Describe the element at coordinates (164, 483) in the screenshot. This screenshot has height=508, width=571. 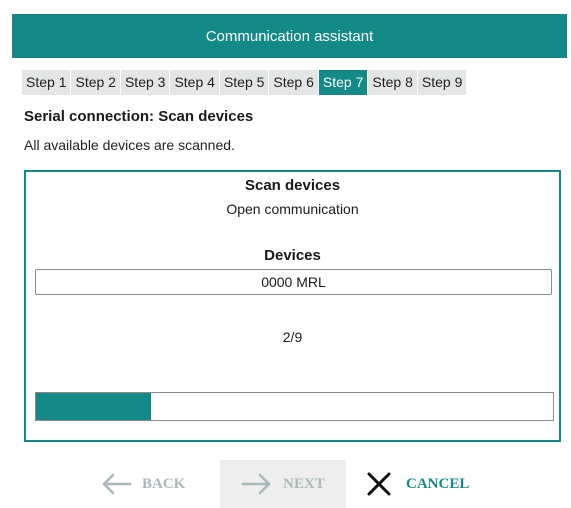
I see `back-label: BACK` at that location.